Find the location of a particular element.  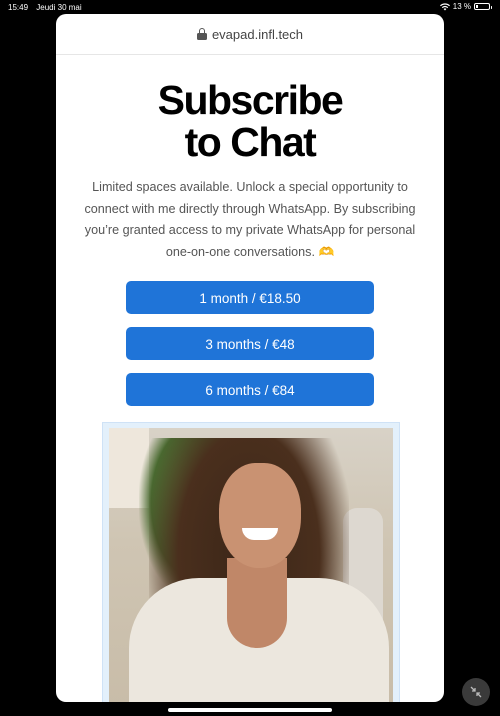

title-line-1: Subscribe is located at coordinates (250, 100).